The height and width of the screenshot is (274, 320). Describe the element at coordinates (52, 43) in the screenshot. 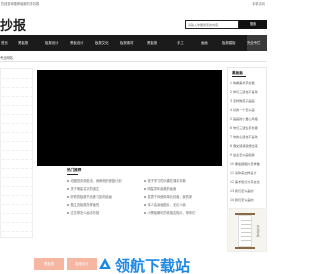

I see `nav-item-board-design: 板报设计` at that location.